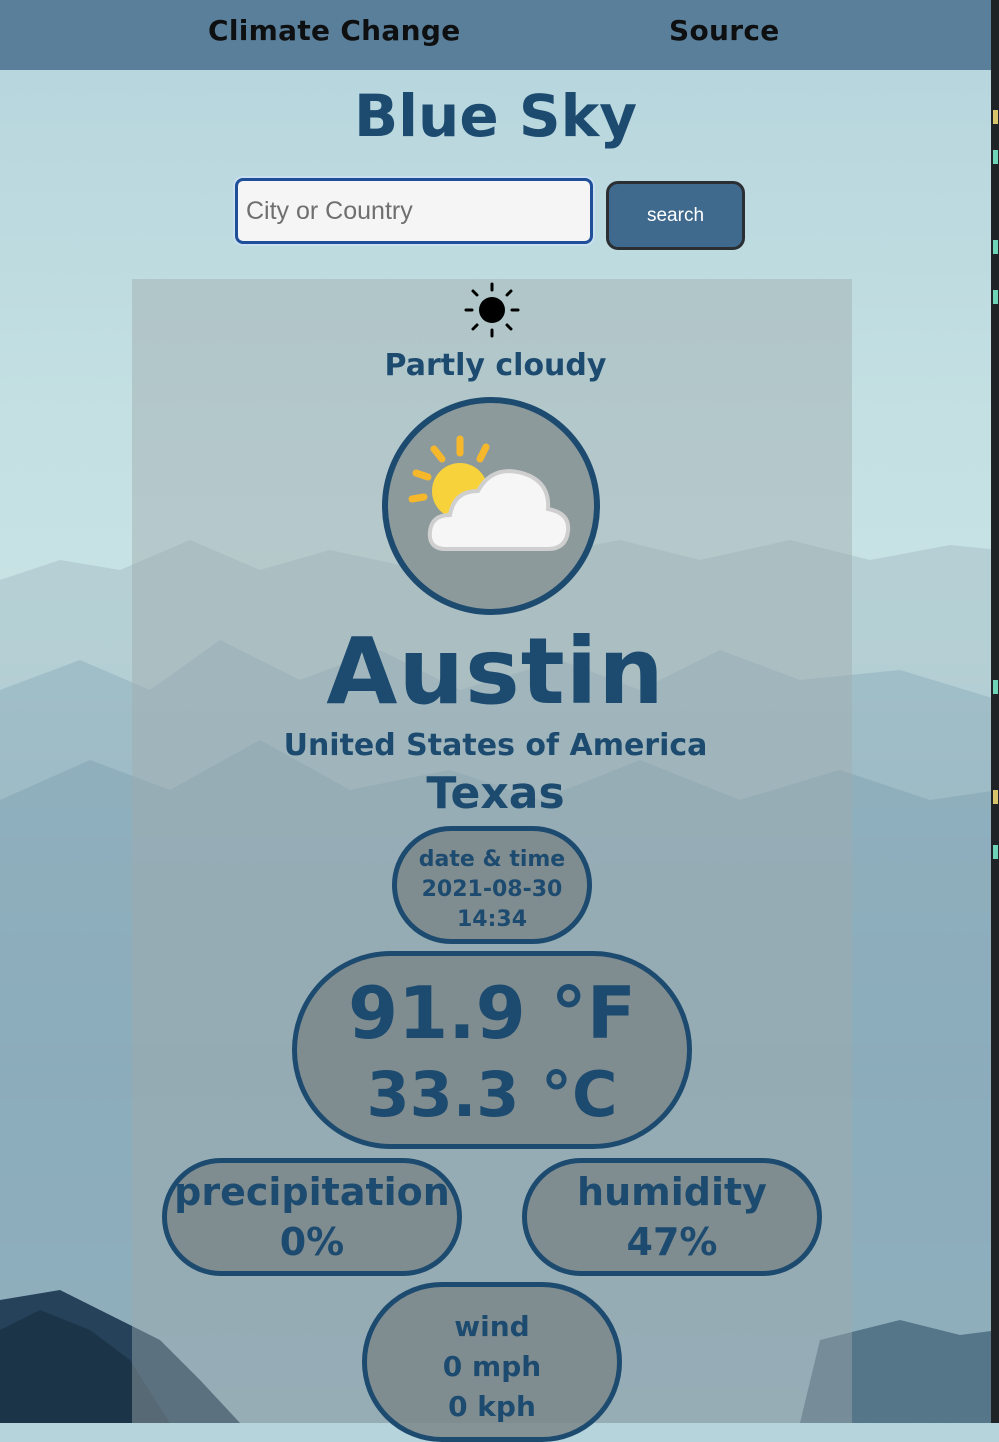  I want to click on date-value: 2021-08-30, so click(492, 889).